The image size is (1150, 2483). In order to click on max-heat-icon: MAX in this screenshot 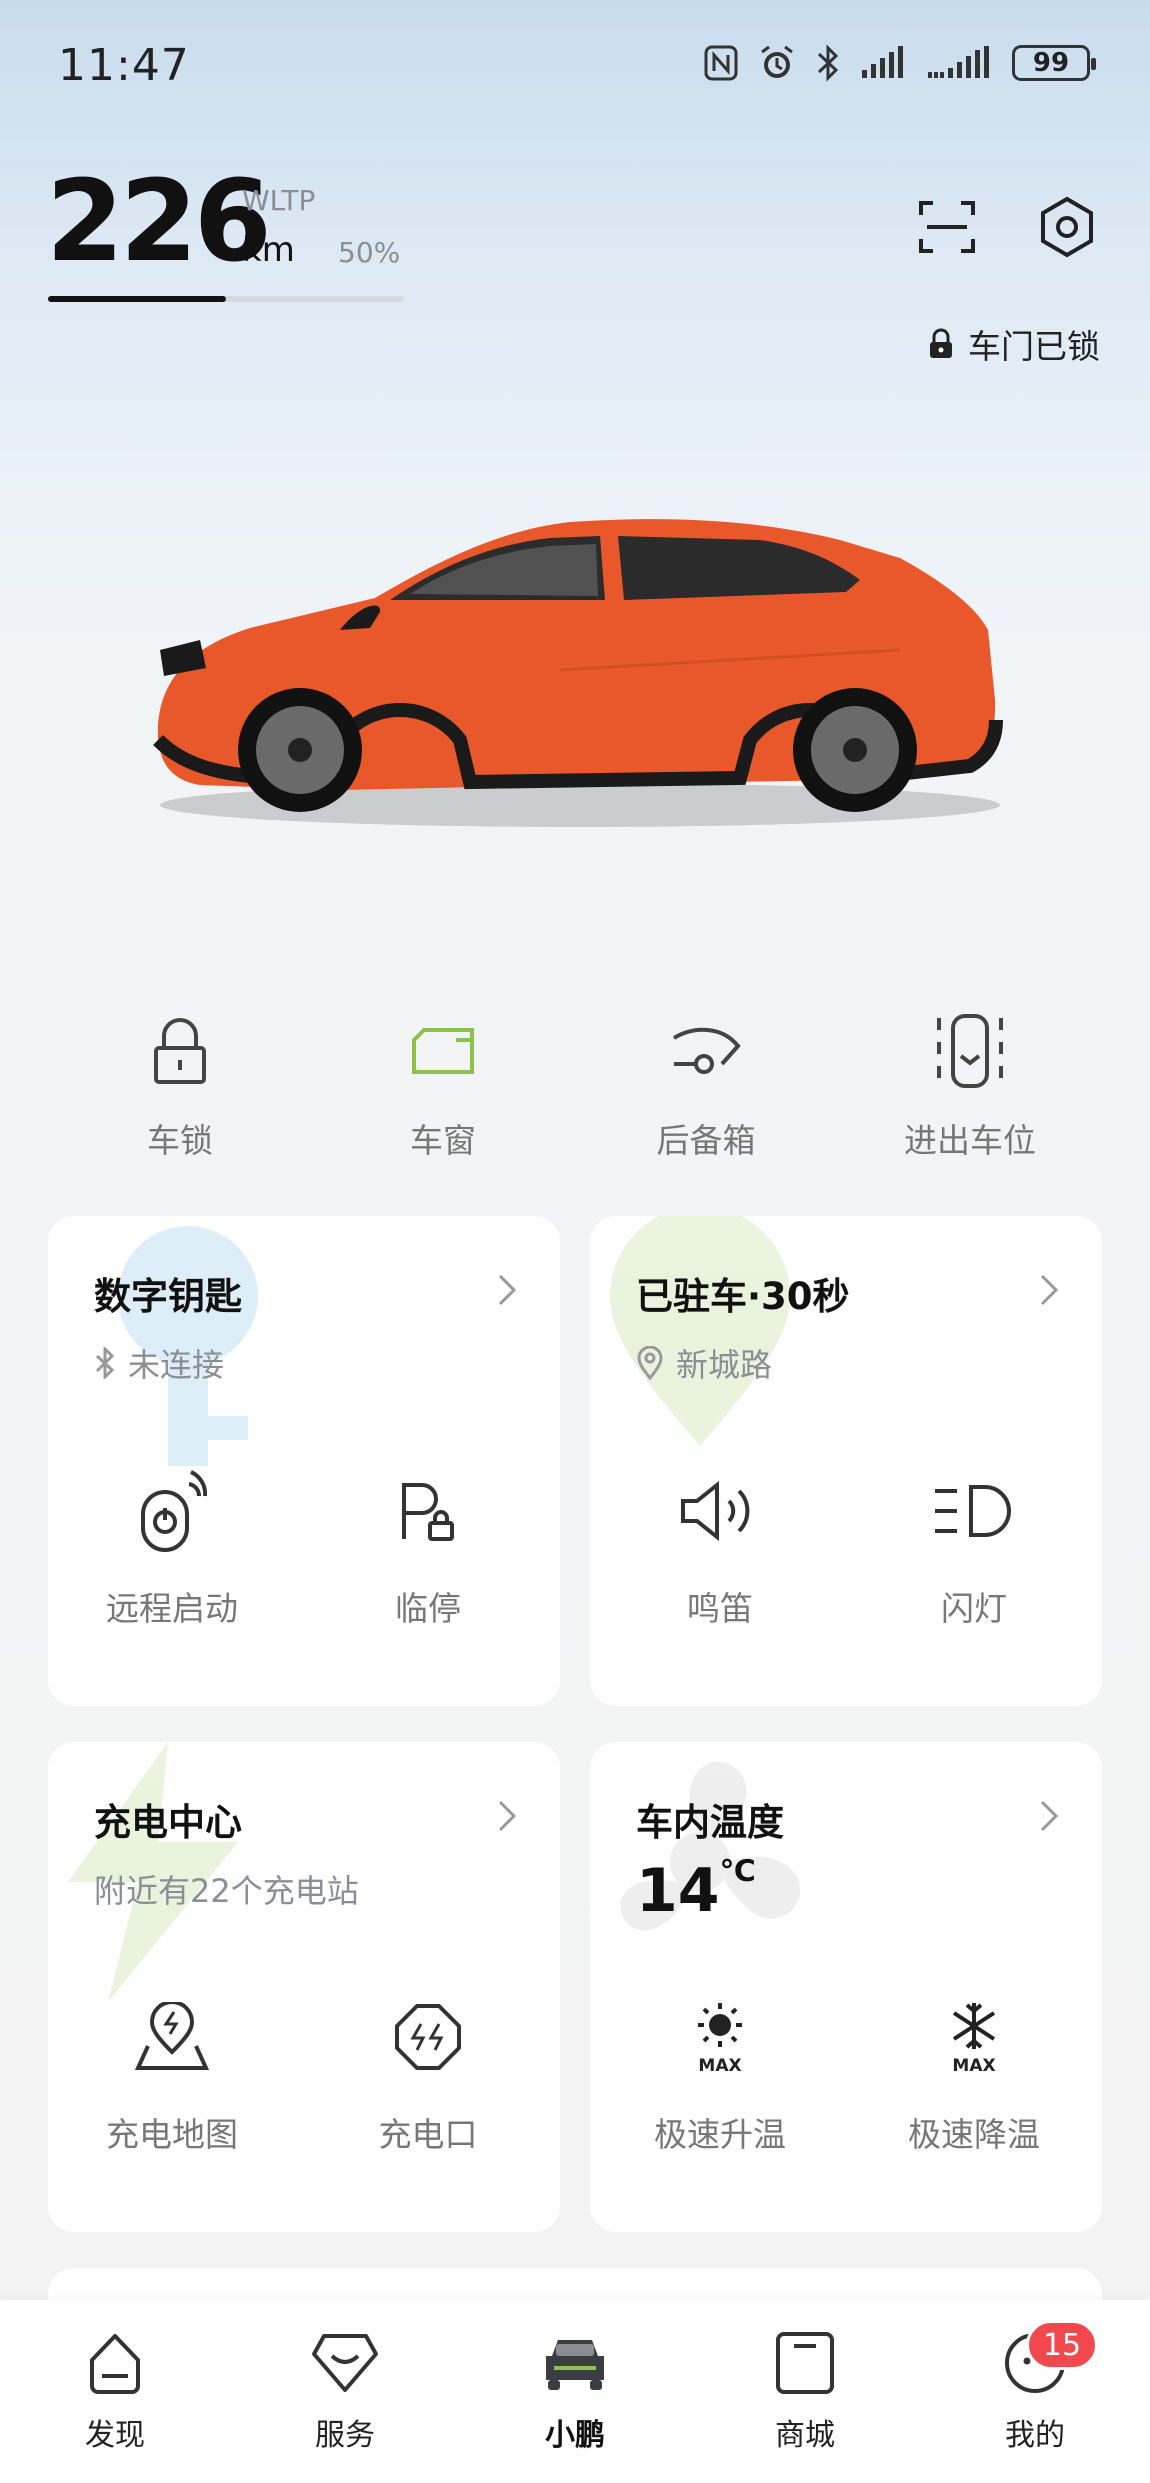, I will do `click(720, 2039)`.